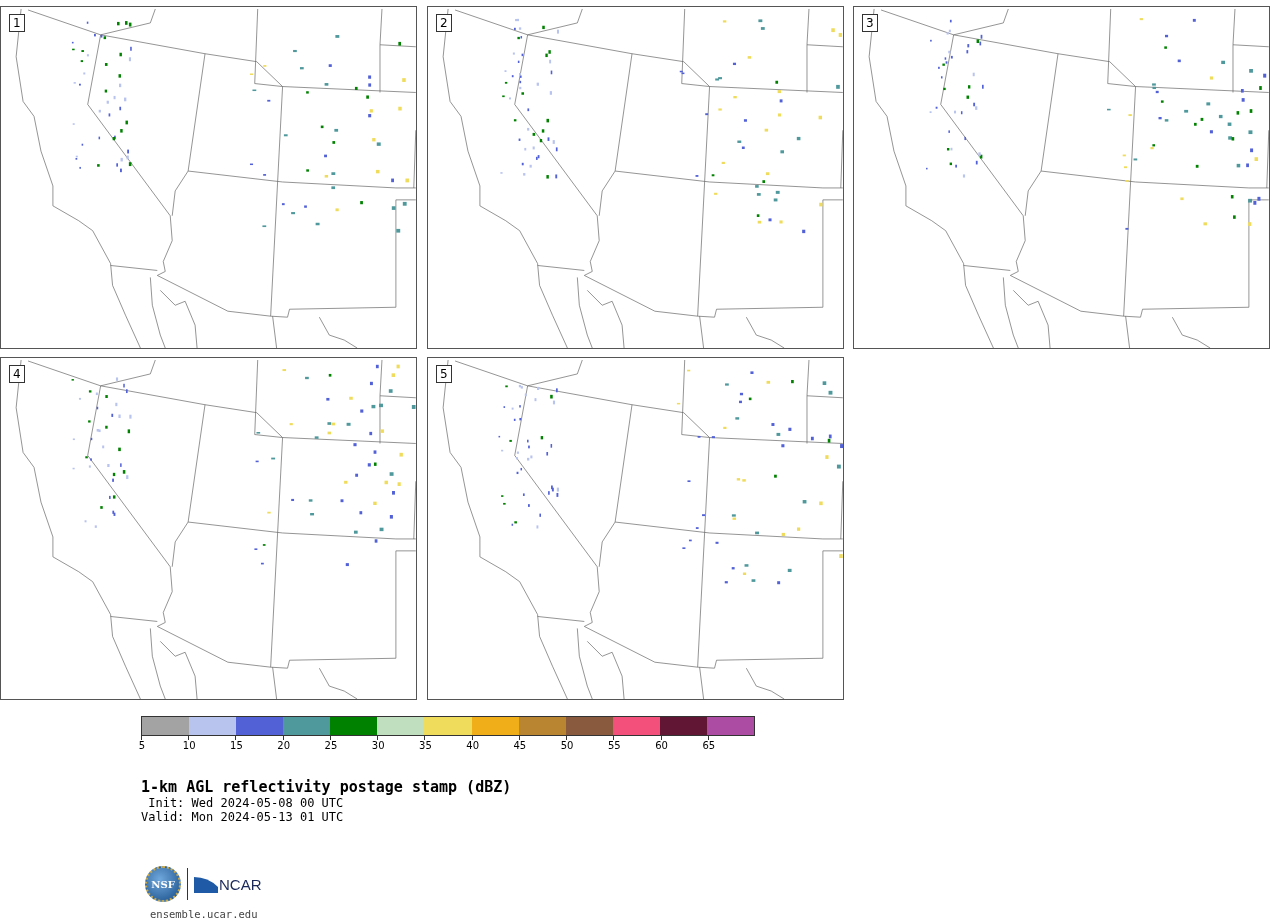  What do you see at coordinates (243, 817) in the screenshot?
I see `valid-time: Valid: Mon 2024-05-13 01 UTC` at bounding box center [243, 817].